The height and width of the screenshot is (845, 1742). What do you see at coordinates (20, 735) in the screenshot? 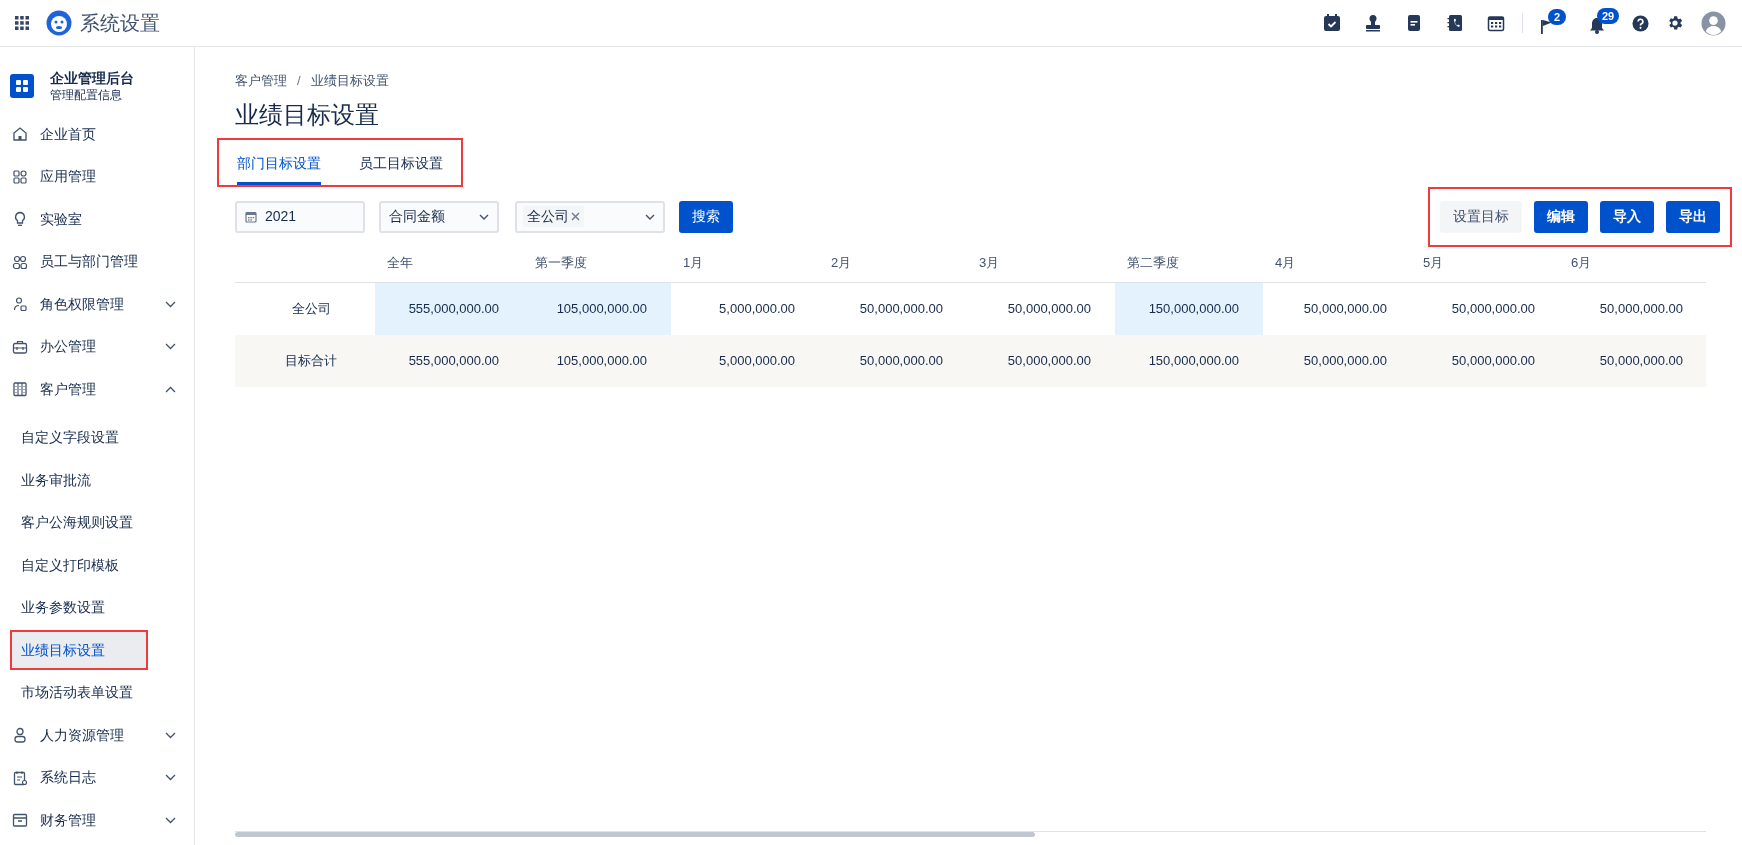
I see `person-icon` at bounding box center [20, 735].